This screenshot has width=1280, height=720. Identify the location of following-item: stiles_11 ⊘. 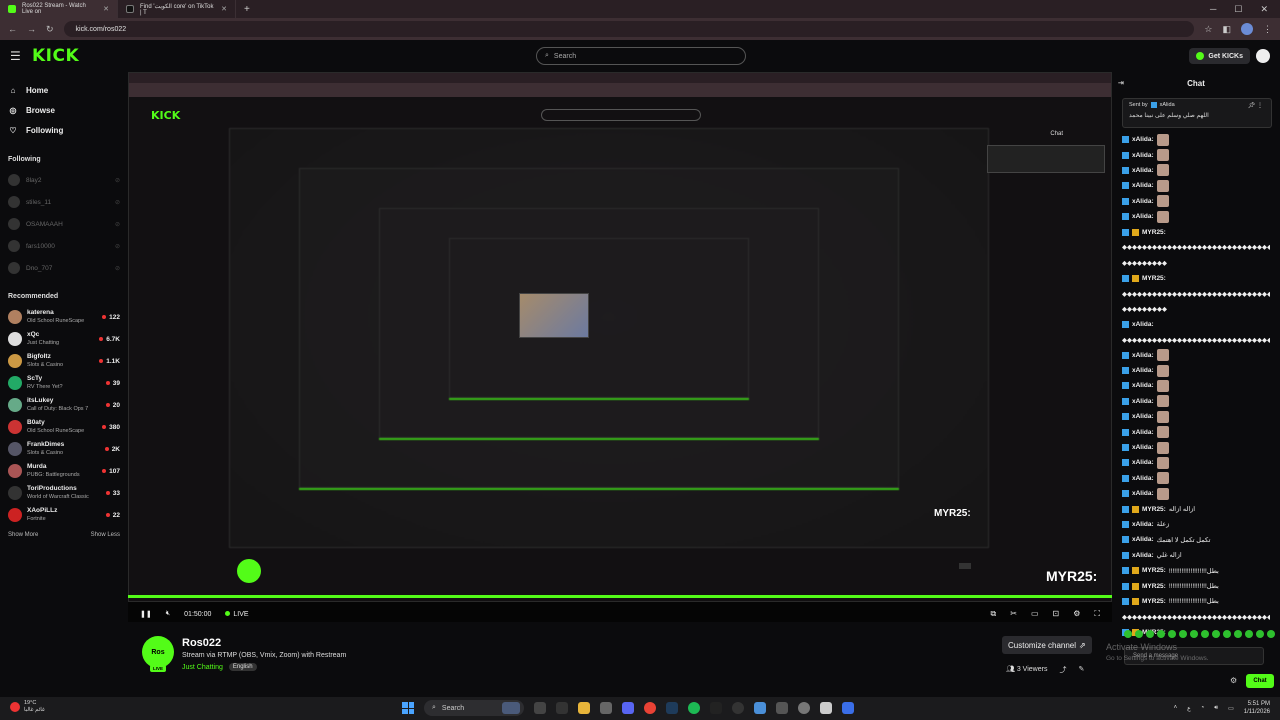
(64, 202).